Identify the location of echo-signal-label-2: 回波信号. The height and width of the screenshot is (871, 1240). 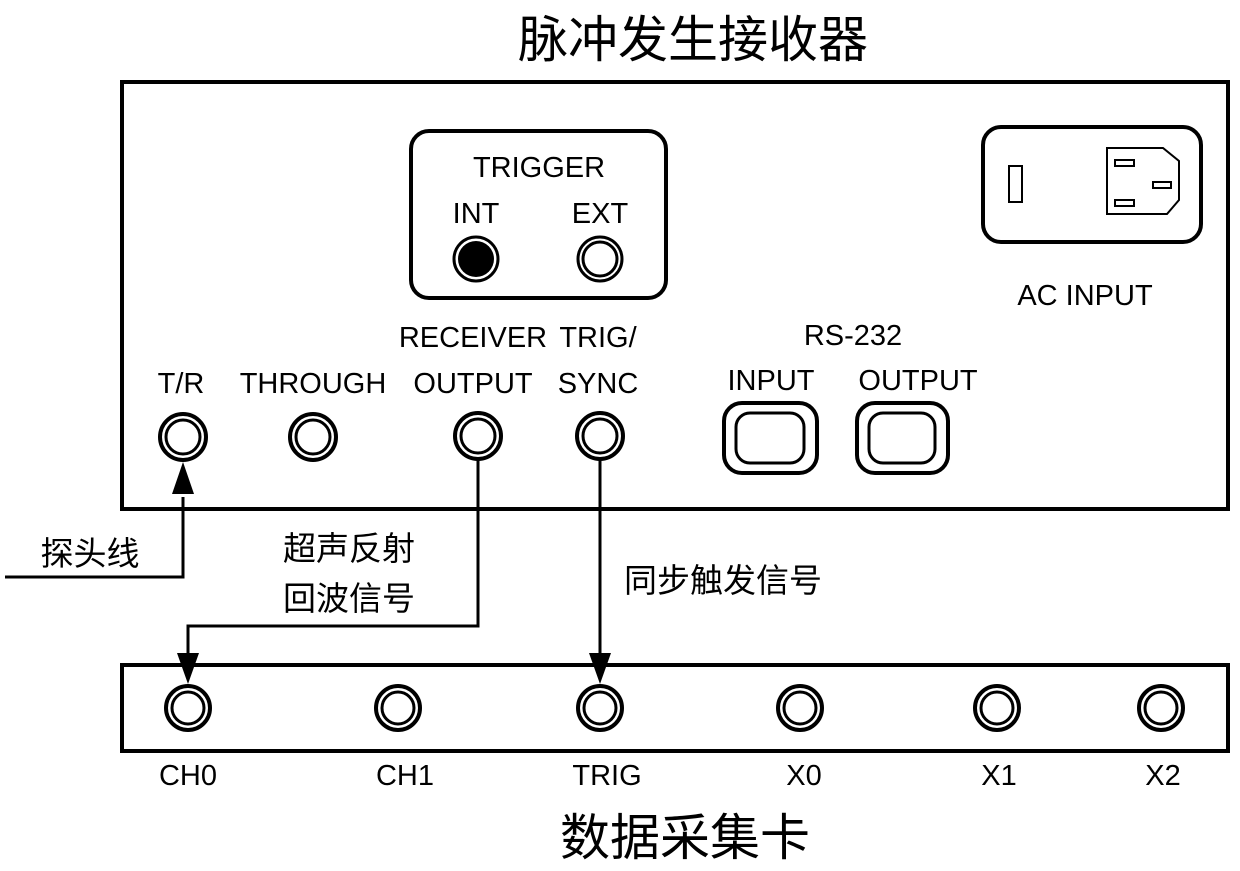
(349, 598).